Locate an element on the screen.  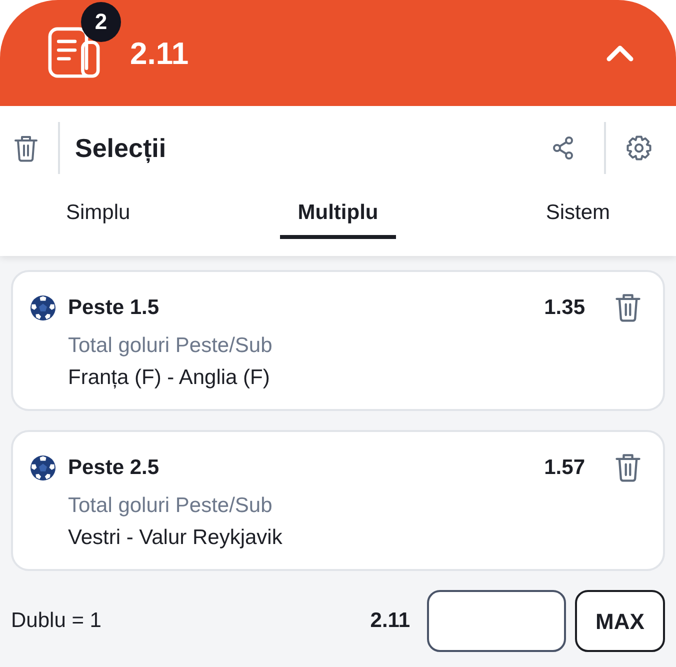
bet-type-tab: Multiplu is located at coordinates (338, 215).